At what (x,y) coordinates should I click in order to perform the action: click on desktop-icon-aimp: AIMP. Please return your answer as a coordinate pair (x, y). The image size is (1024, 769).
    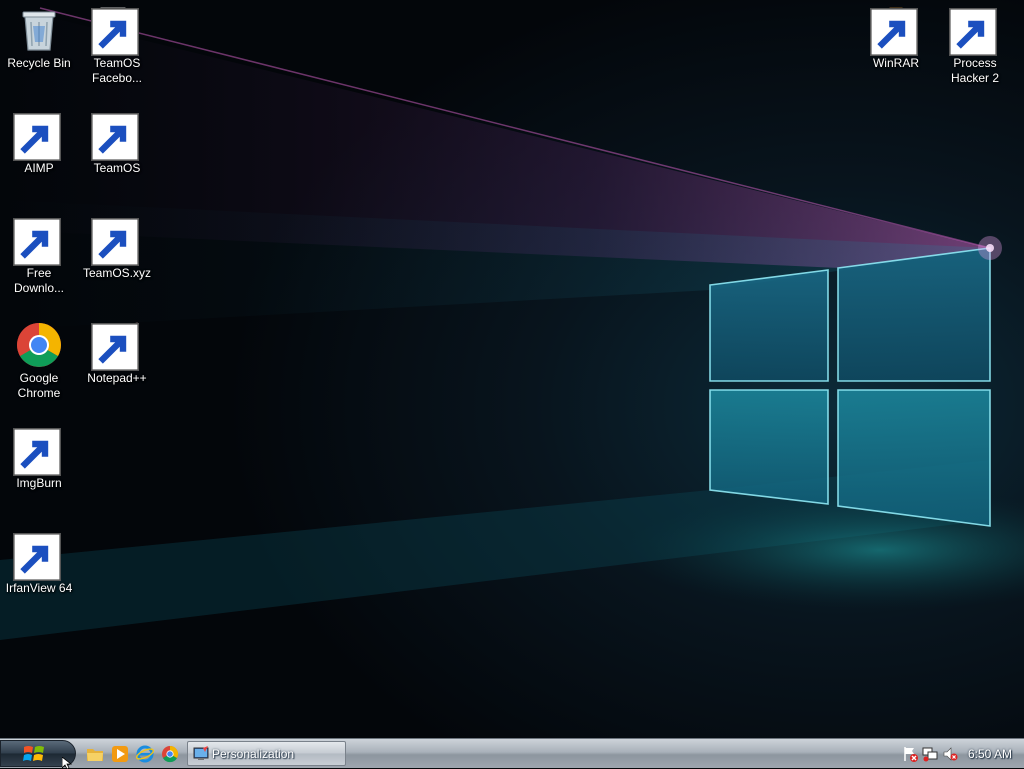
    Looking at the image, I should click on (39, 153).